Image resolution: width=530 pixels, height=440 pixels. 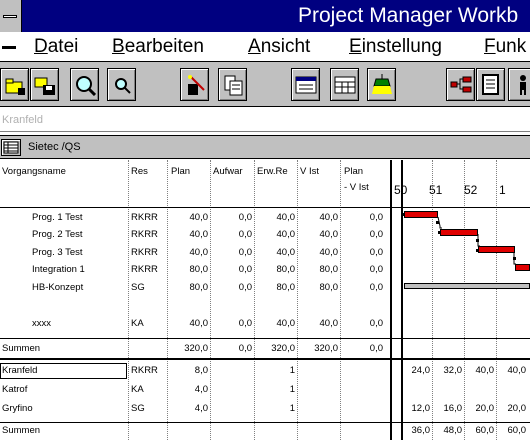 What do you see at coordinates (22, 120) in the screenshot?
I see `entry-value: Kranfeld` at bounding box center [22, 120].